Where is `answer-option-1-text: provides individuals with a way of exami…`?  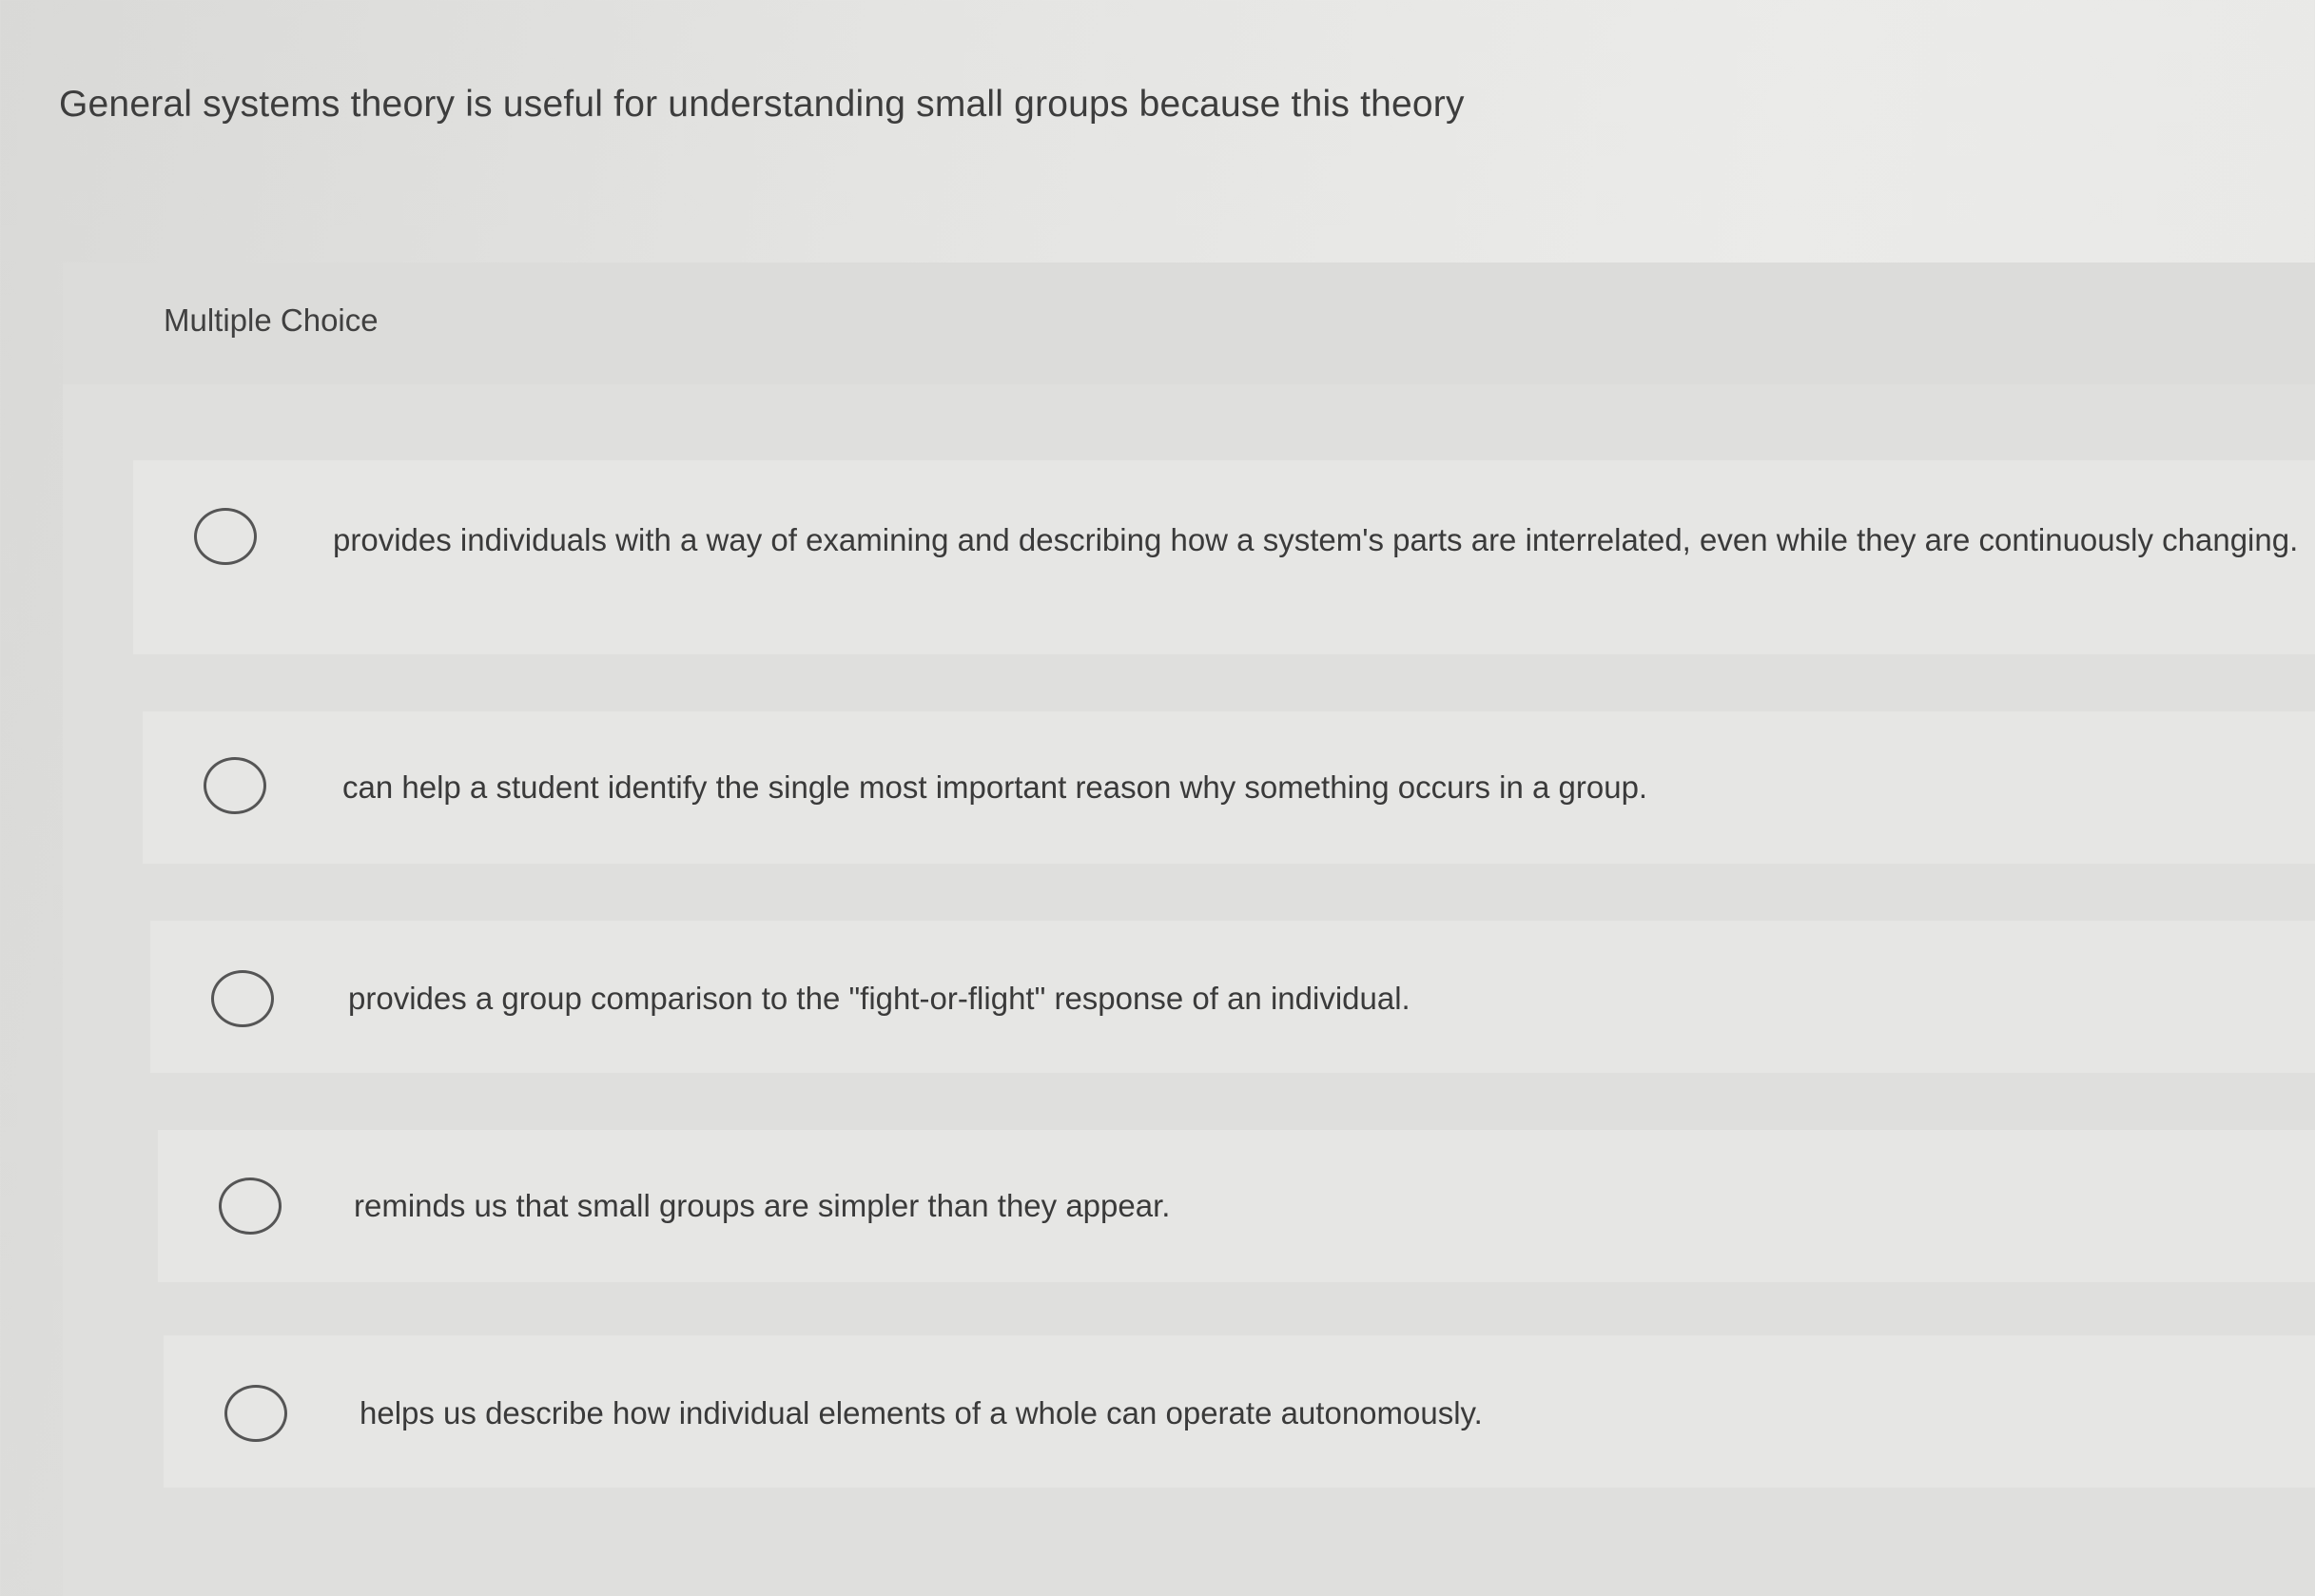
answer-option-1-text: provides individuals with a way of exami… is located at coordinates (1316, 539).